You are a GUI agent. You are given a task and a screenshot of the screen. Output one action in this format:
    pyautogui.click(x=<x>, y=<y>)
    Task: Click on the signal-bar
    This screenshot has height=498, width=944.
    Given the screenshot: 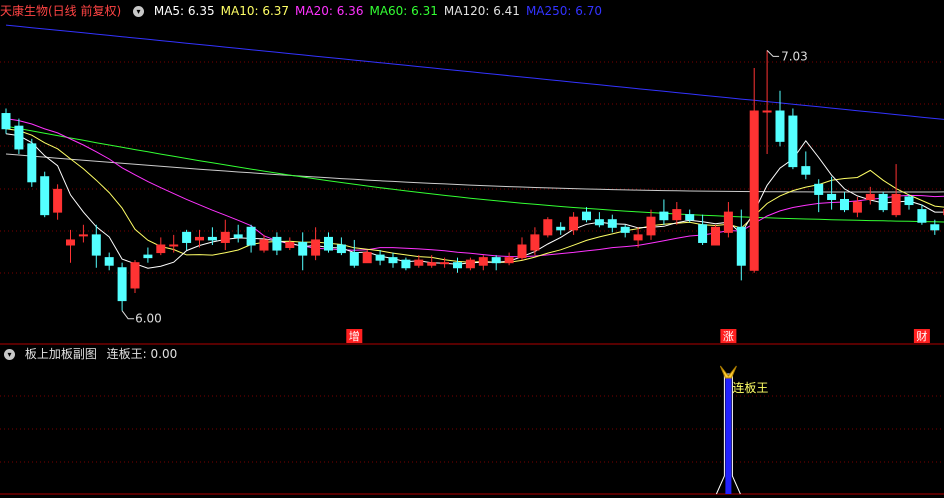 What is the action you would take?
    pyautogui.click(x=728, y=435)
    